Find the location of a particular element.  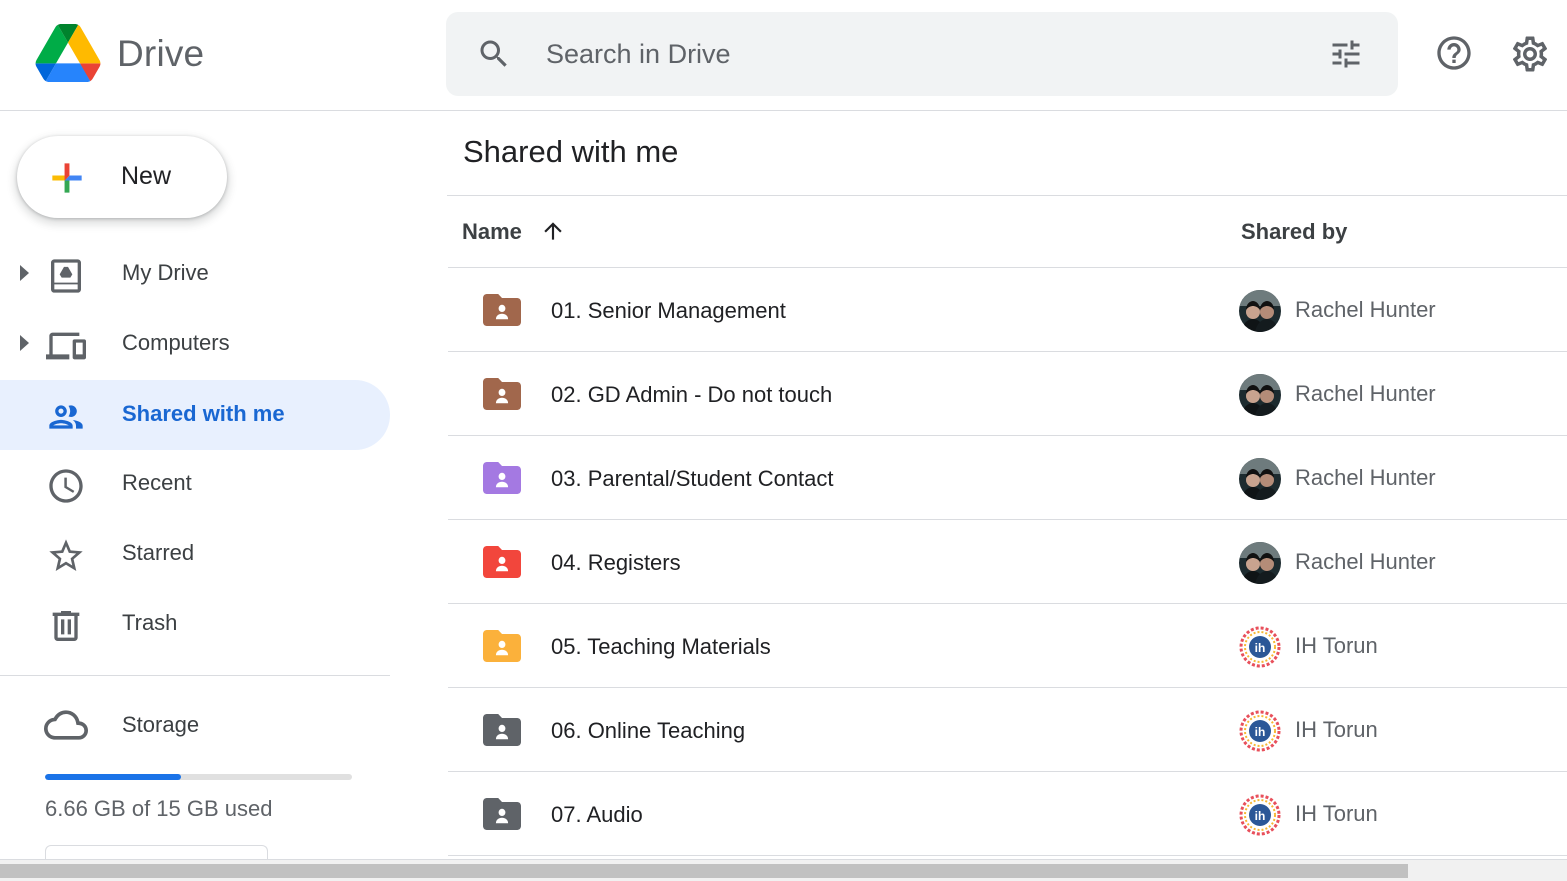

trash-icon is located at coordinates (66, 626).